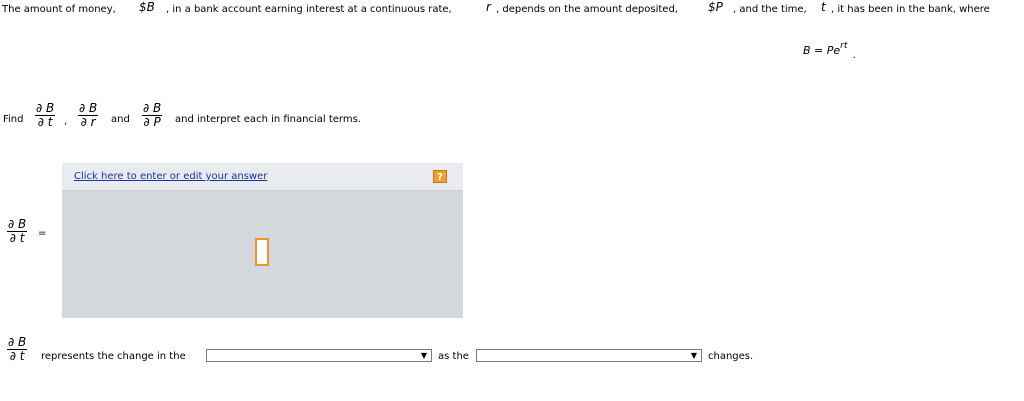 The height and width of the screenshot is (401, 1024). I want to click on problem-text-4: , and the time,, so click(770, 9).